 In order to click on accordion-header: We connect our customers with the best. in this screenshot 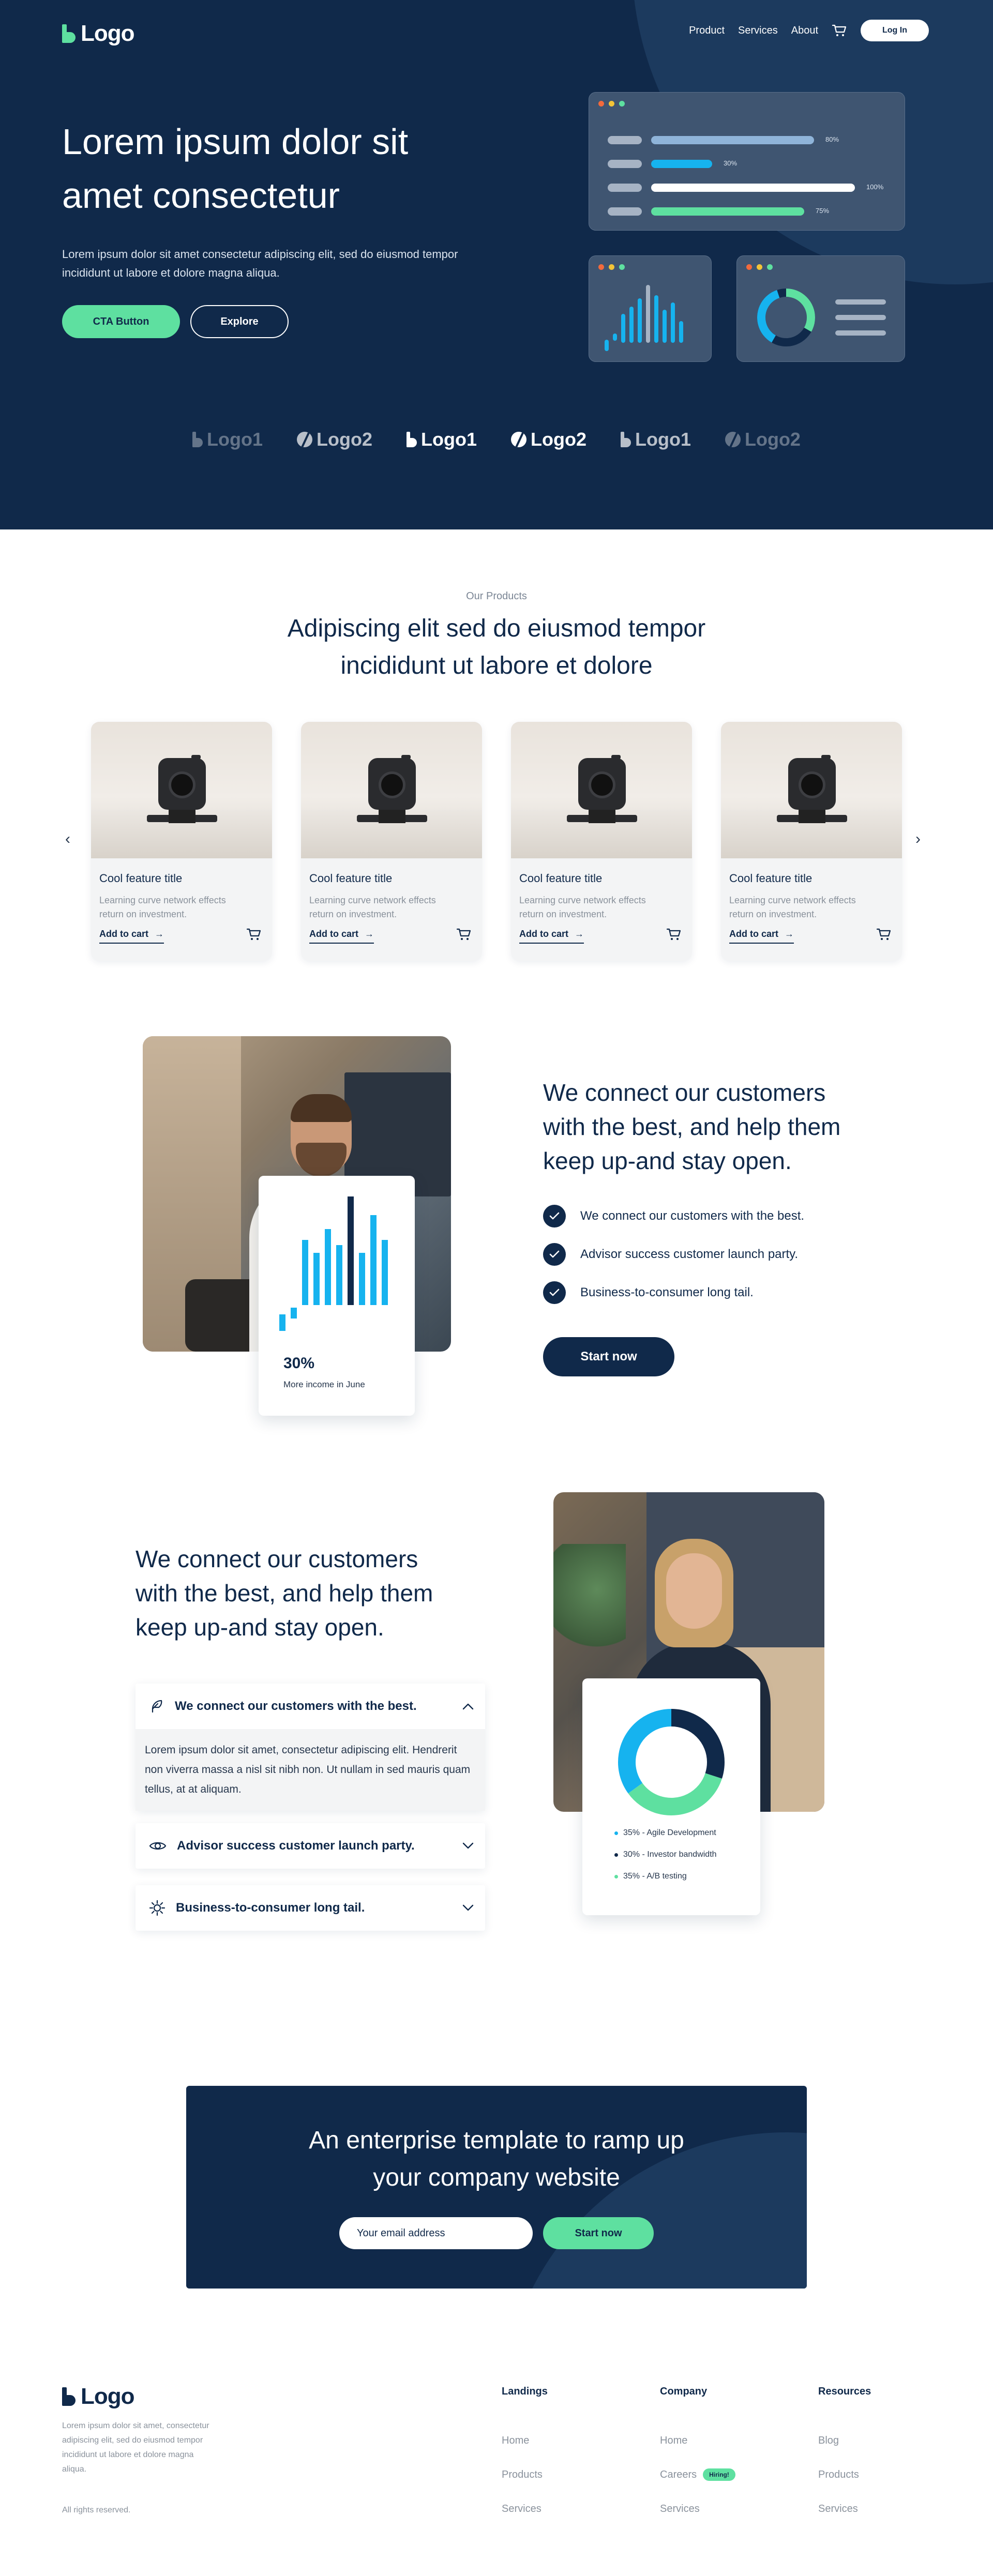, I will do `click(310, 1706)`.